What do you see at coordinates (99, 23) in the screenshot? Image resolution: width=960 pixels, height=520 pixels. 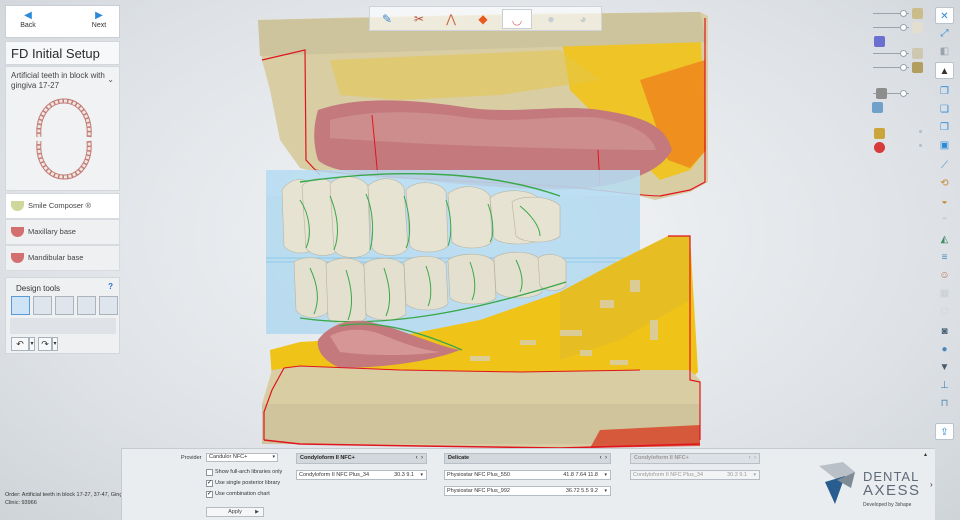 I see `next-button: ▶ Next` at bounding box center [99, 23].